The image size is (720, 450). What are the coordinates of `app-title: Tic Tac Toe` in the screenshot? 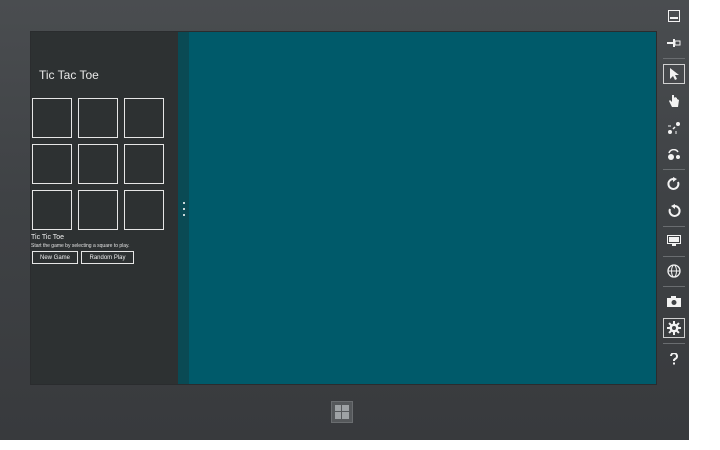 It's located at (69, 75).